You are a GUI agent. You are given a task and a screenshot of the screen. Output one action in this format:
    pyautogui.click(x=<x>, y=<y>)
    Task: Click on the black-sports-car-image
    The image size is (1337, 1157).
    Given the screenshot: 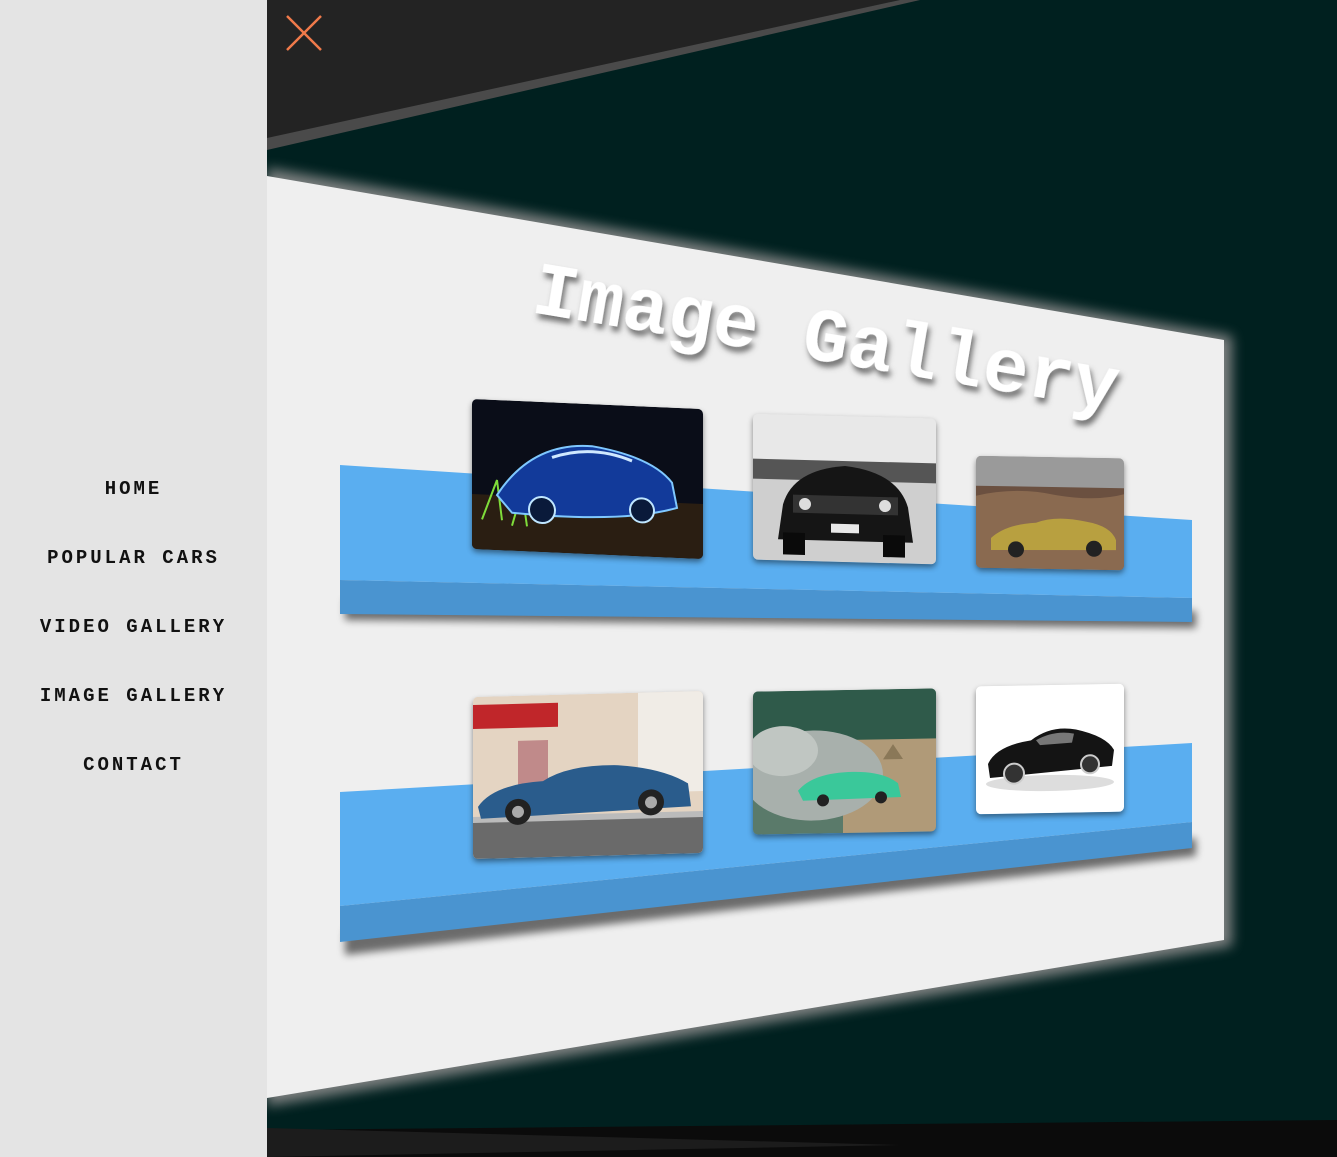 What is the action you would take?
    pyautogui.click(x=1050, y=749)
    